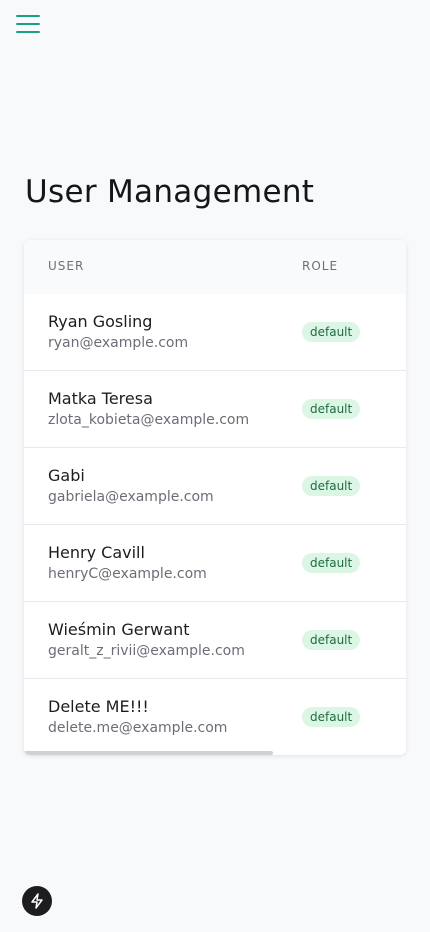 The width and height of the screenshot is (430, 932). Describe the element at coordinates (96, 552) in the screenshot. I see `user-name: Henry Cavill` at that location.